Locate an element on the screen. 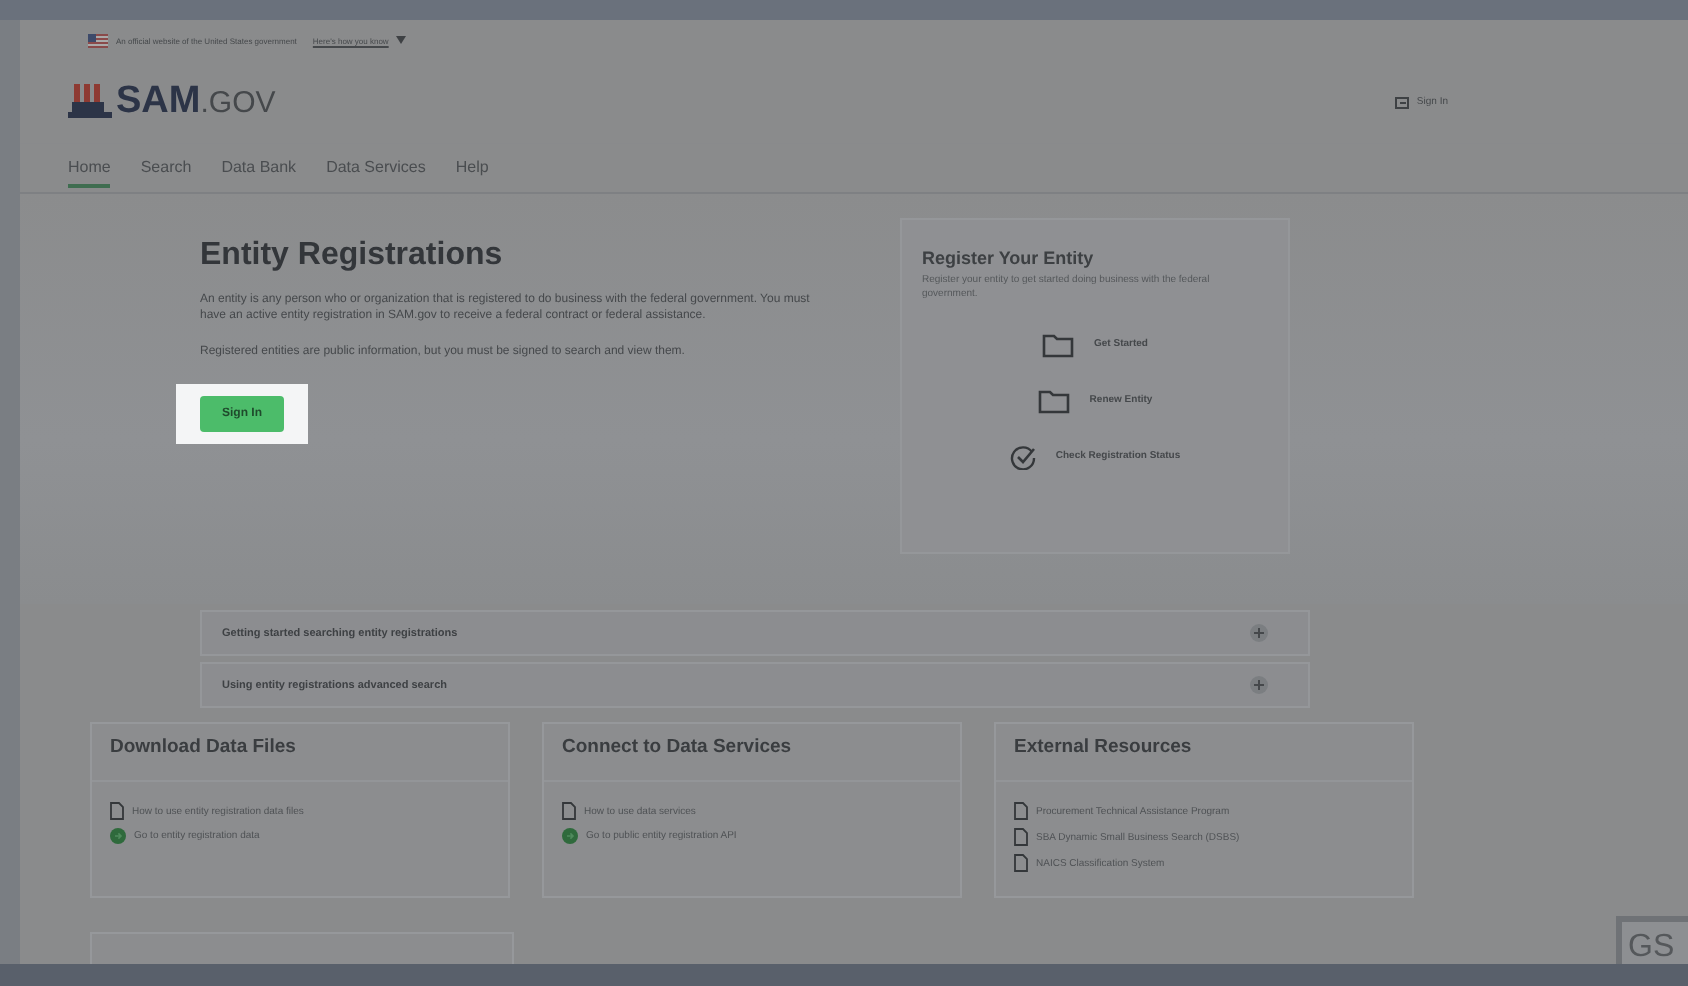  card-title: External Resources is located at coordinates (1204, 759).